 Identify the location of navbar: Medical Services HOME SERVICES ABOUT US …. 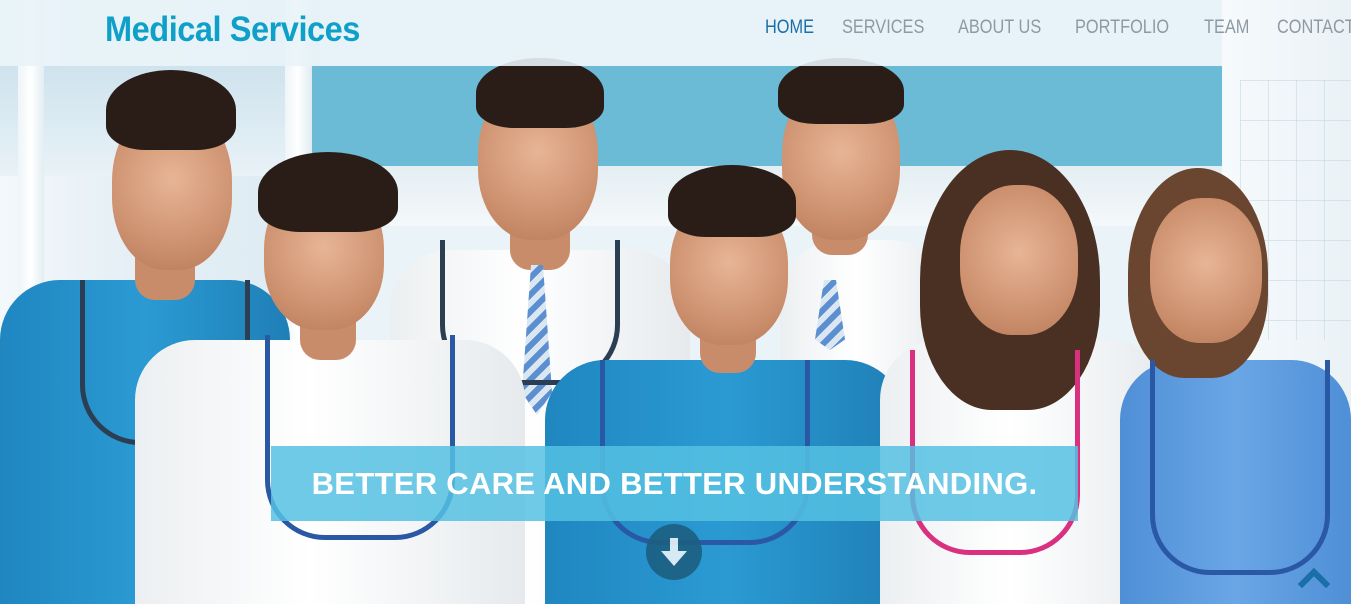
(675, 33).